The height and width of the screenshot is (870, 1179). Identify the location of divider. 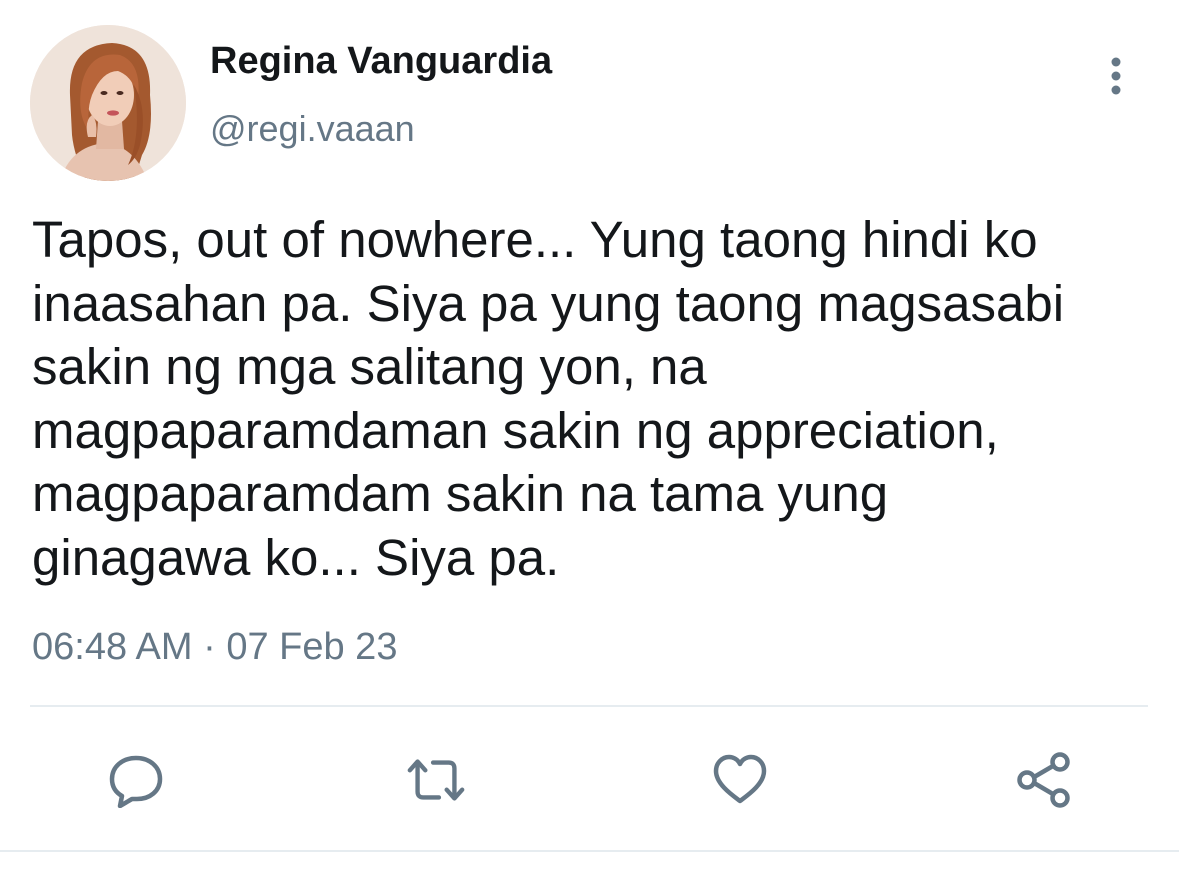
(589, 706).